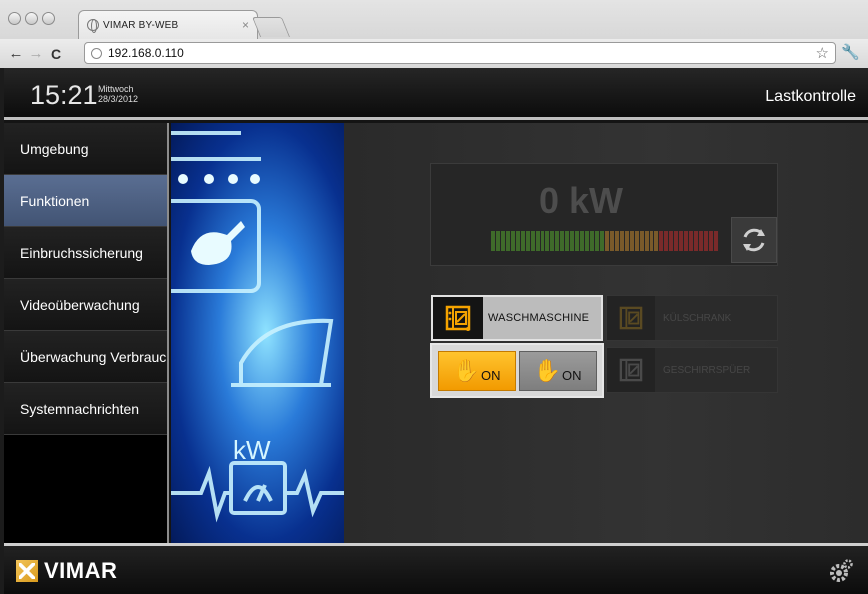 The width and height of the screenshot is (868, 594). What do you see at coordinates (257, 327) in the screenshot?
I see `appliance-illustration-icon: kW` at bounding box center [257, 327].